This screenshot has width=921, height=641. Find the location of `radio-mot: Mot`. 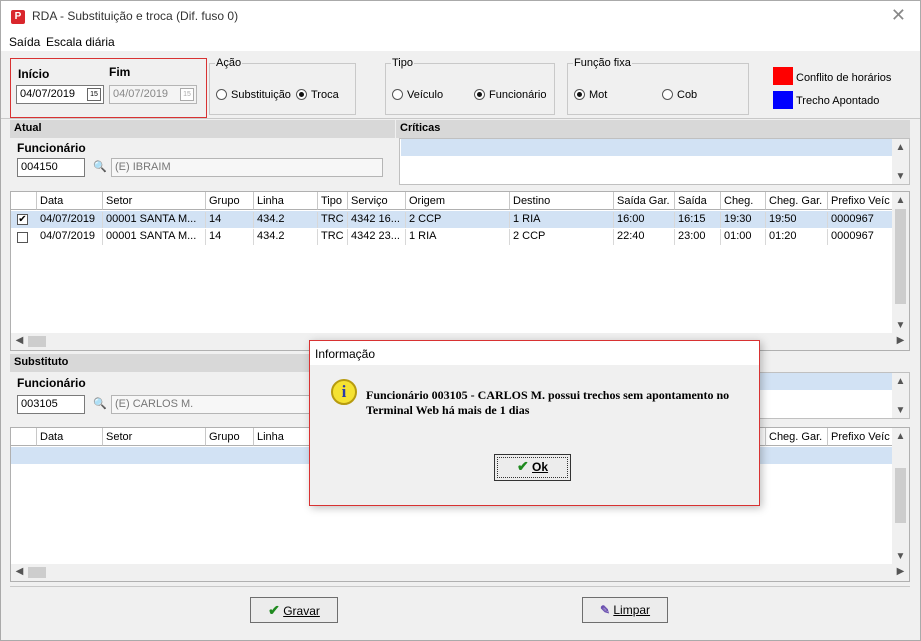

radio-mot: Mot is located at coordinates (590, 95).